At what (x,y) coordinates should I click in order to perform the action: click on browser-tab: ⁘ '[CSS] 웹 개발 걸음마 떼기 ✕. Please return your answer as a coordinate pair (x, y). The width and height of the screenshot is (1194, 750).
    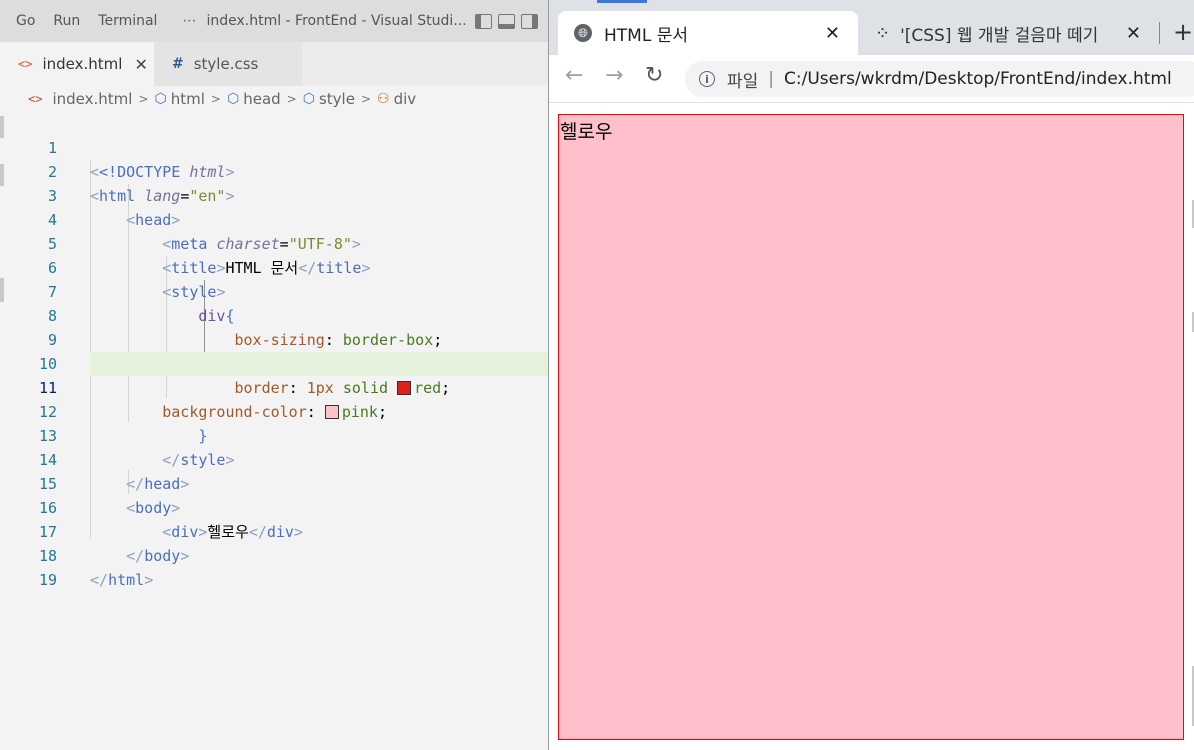
    Looking at the image, I should click on (1015, 33).